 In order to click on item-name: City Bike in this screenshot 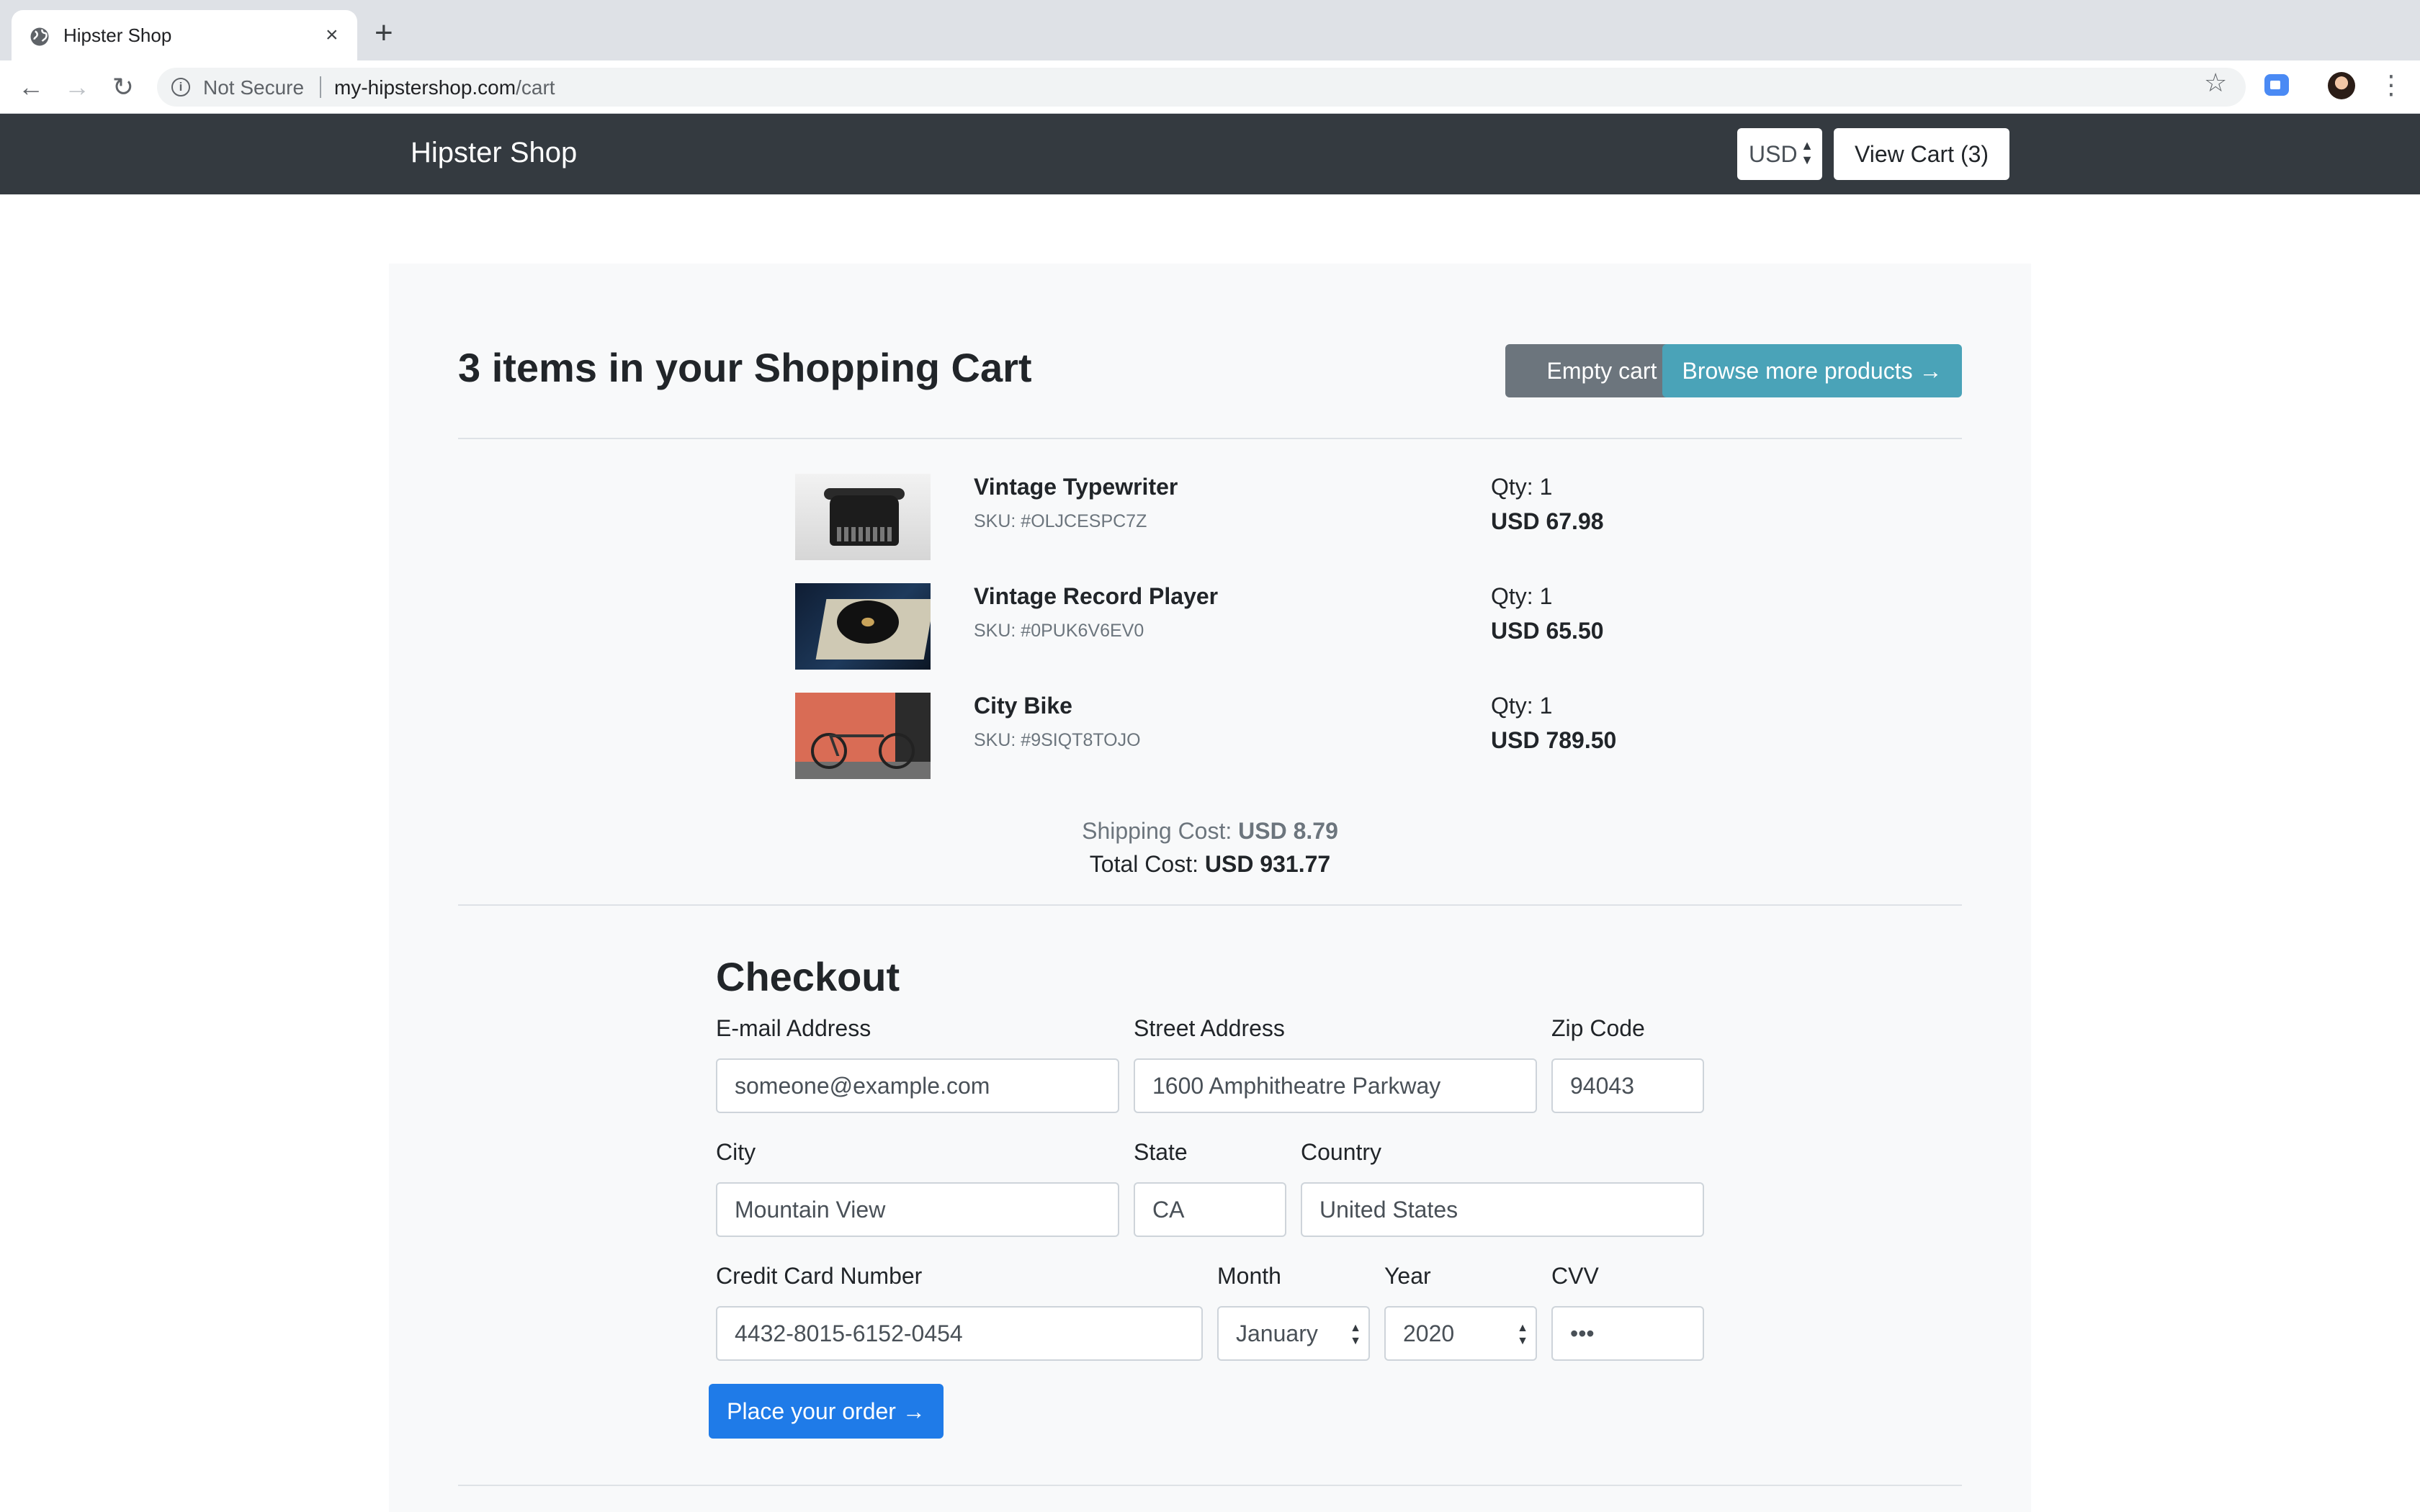, I will do `click(1023, 706)`.